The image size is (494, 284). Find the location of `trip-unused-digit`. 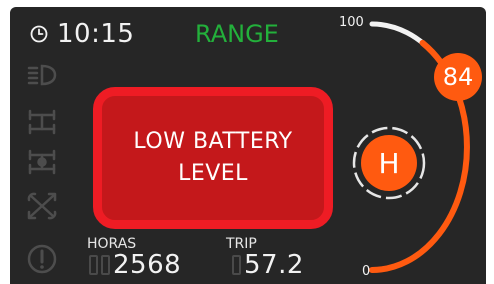

trip-unused-digit is located at coordinates (236, 265).